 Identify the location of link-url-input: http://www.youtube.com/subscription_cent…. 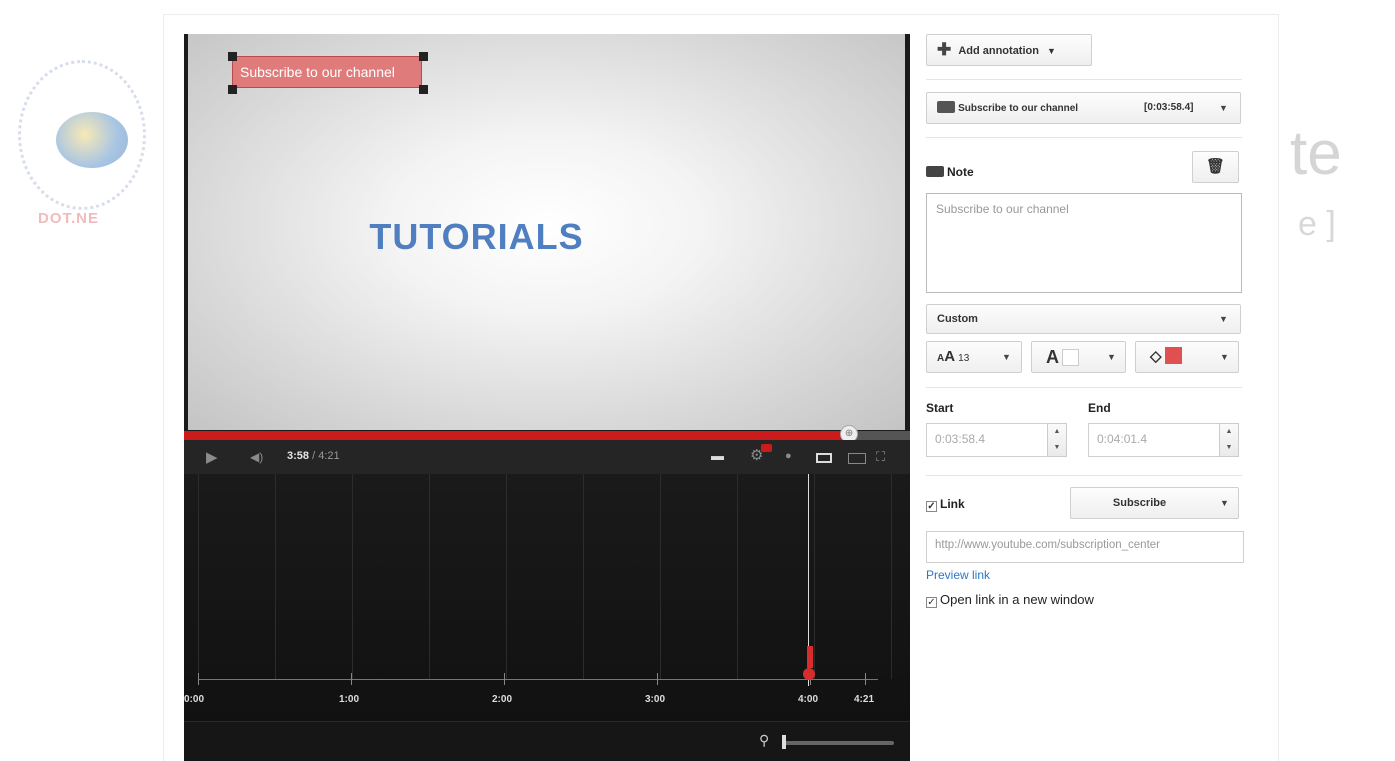
(1085, 547).